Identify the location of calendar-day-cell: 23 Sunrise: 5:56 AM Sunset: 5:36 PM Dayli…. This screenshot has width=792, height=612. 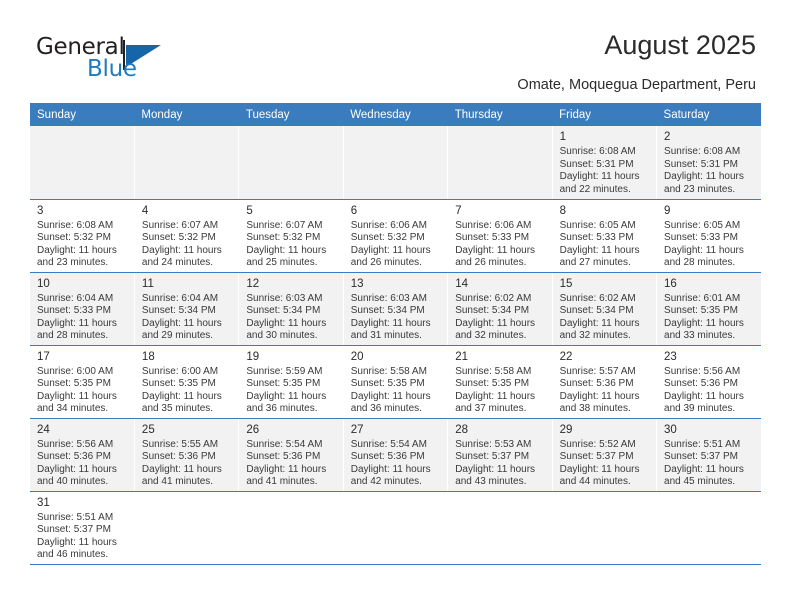
(708, 382).